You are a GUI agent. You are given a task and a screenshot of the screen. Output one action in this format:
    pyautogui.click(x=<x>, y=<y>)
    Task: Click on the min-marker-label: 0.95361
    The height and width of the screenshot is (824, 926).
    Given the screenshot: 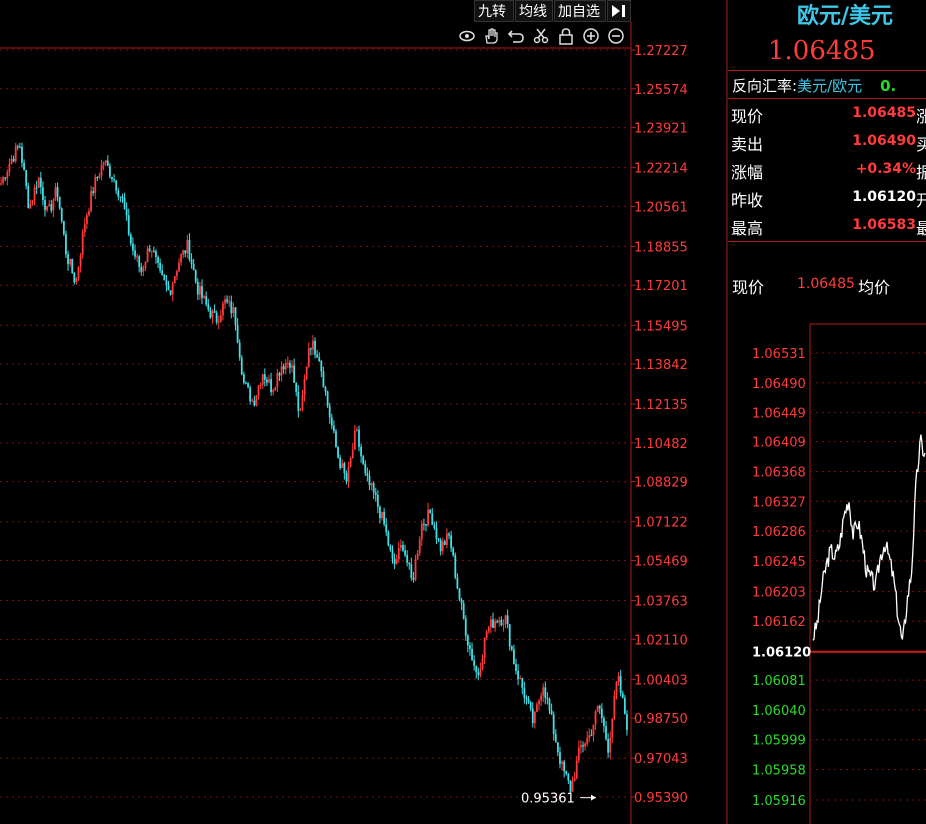 What is the action you would take?
    pyautogui.click(x=548, y=799)
    